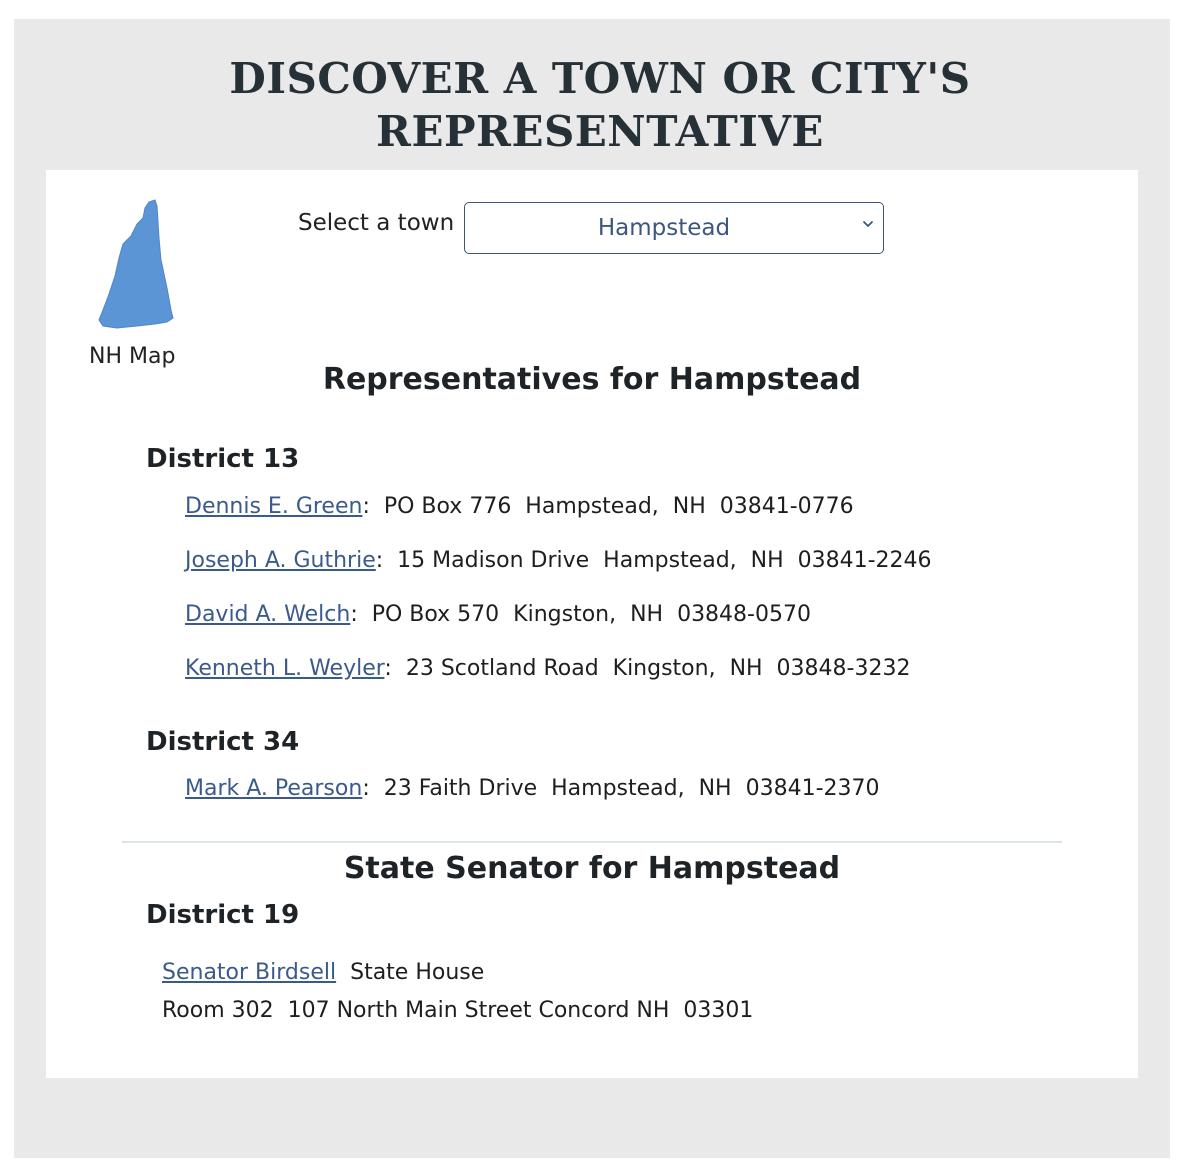  I want to click on state-senator-heading: State Senator for Hampstead, so click(592, 868).